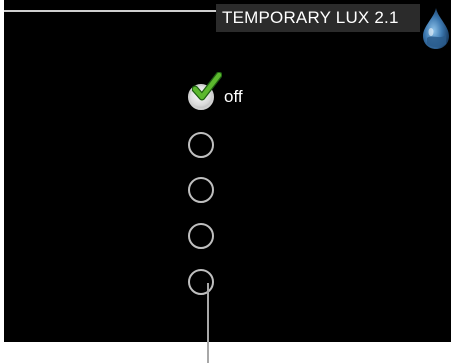 The image size is (451, 363). I want to click on option-label: off, so click(233, 96).